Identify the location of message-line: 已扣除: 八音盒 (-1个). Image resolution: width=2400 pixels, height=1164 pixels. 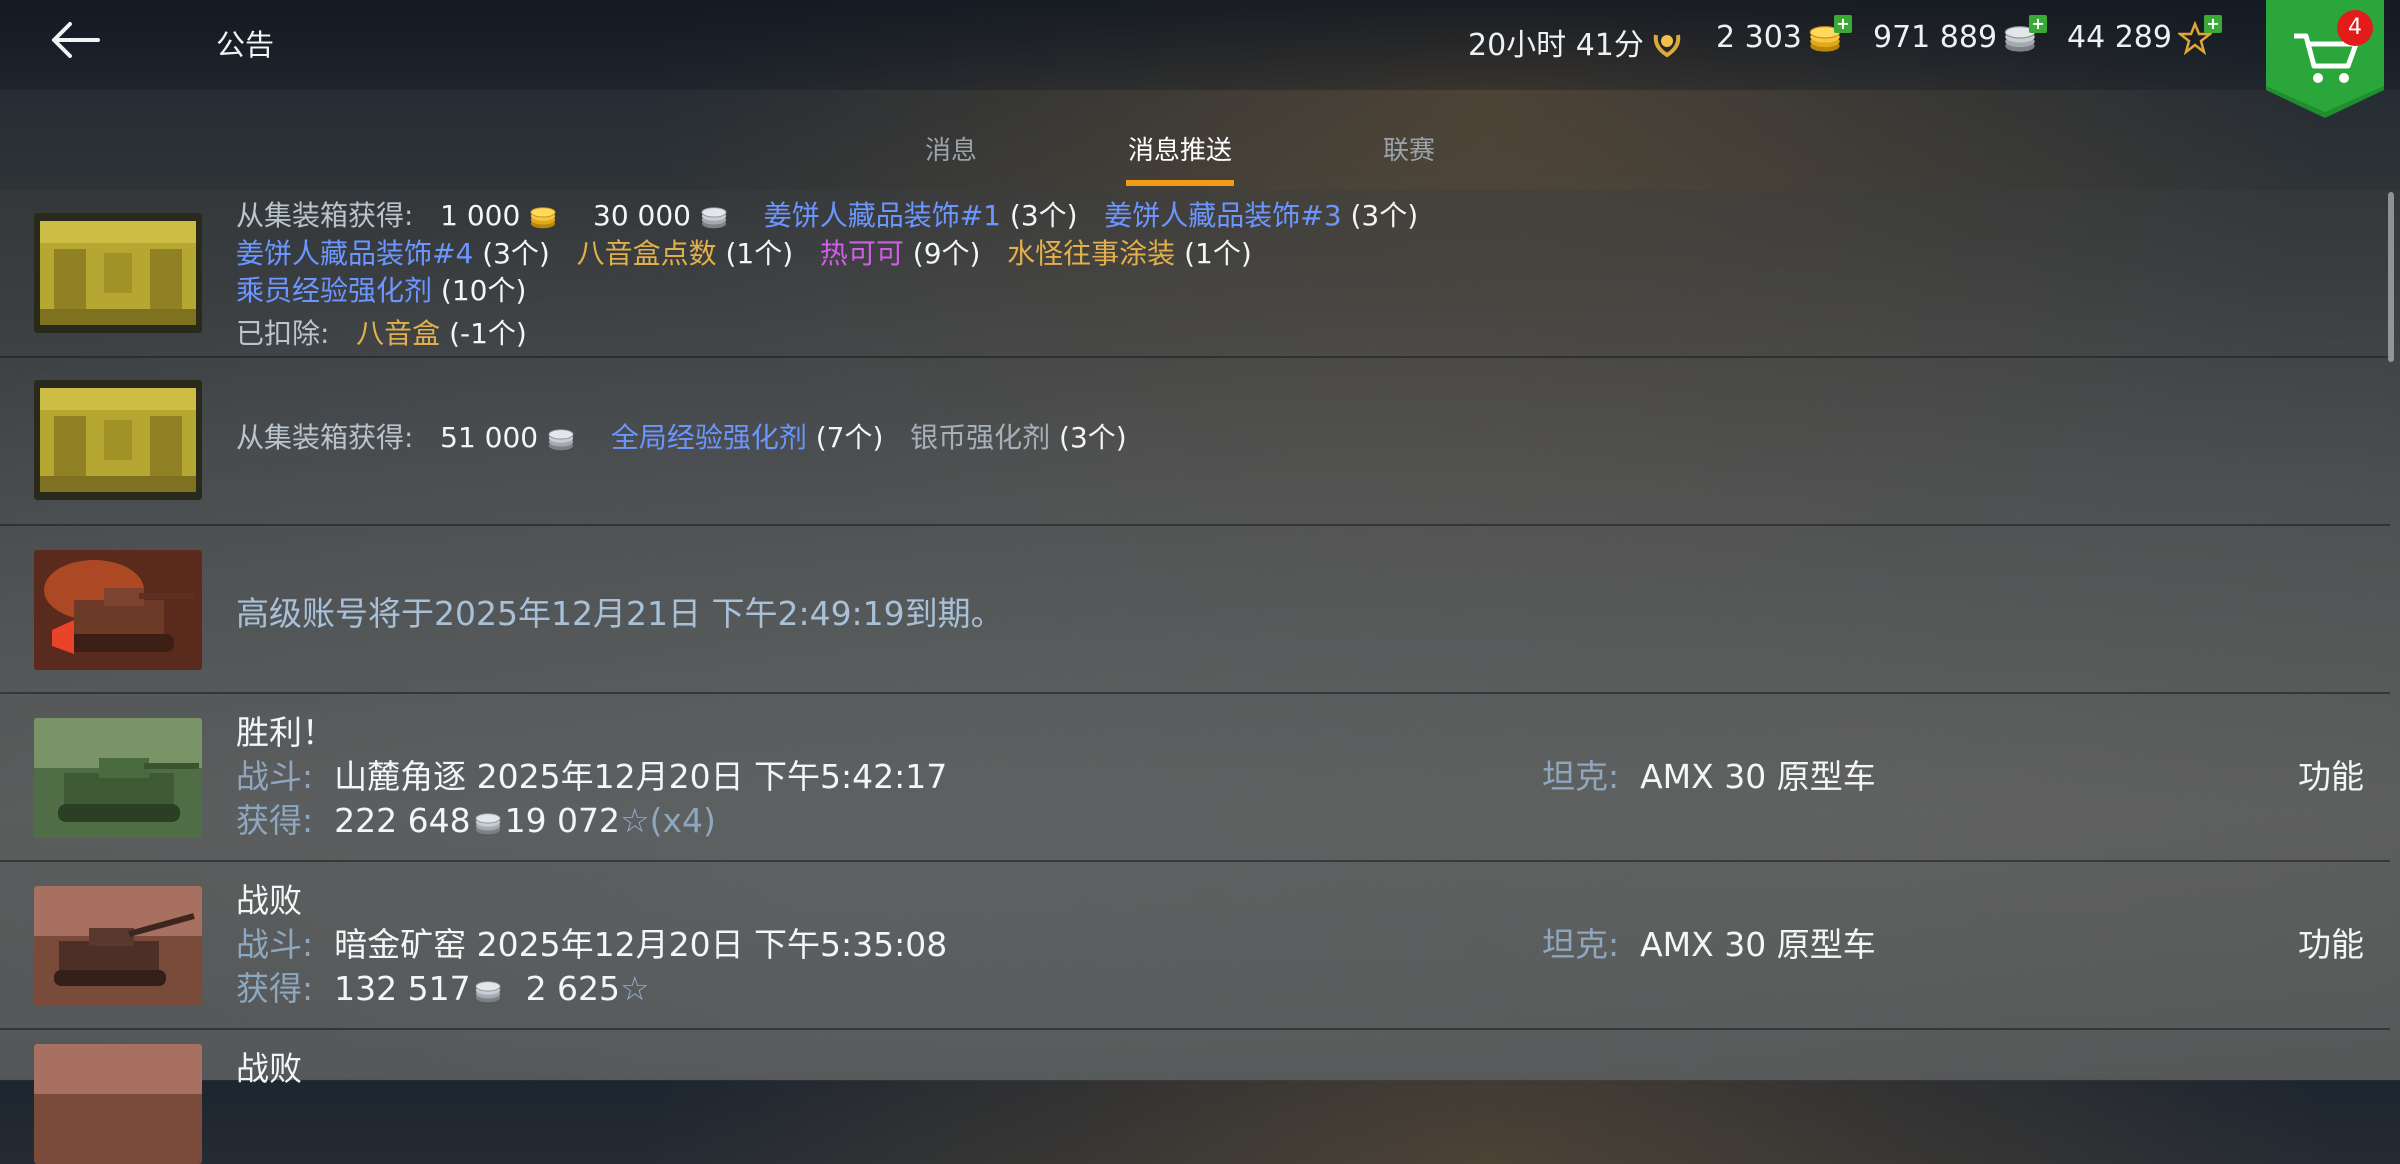
(381, 333).